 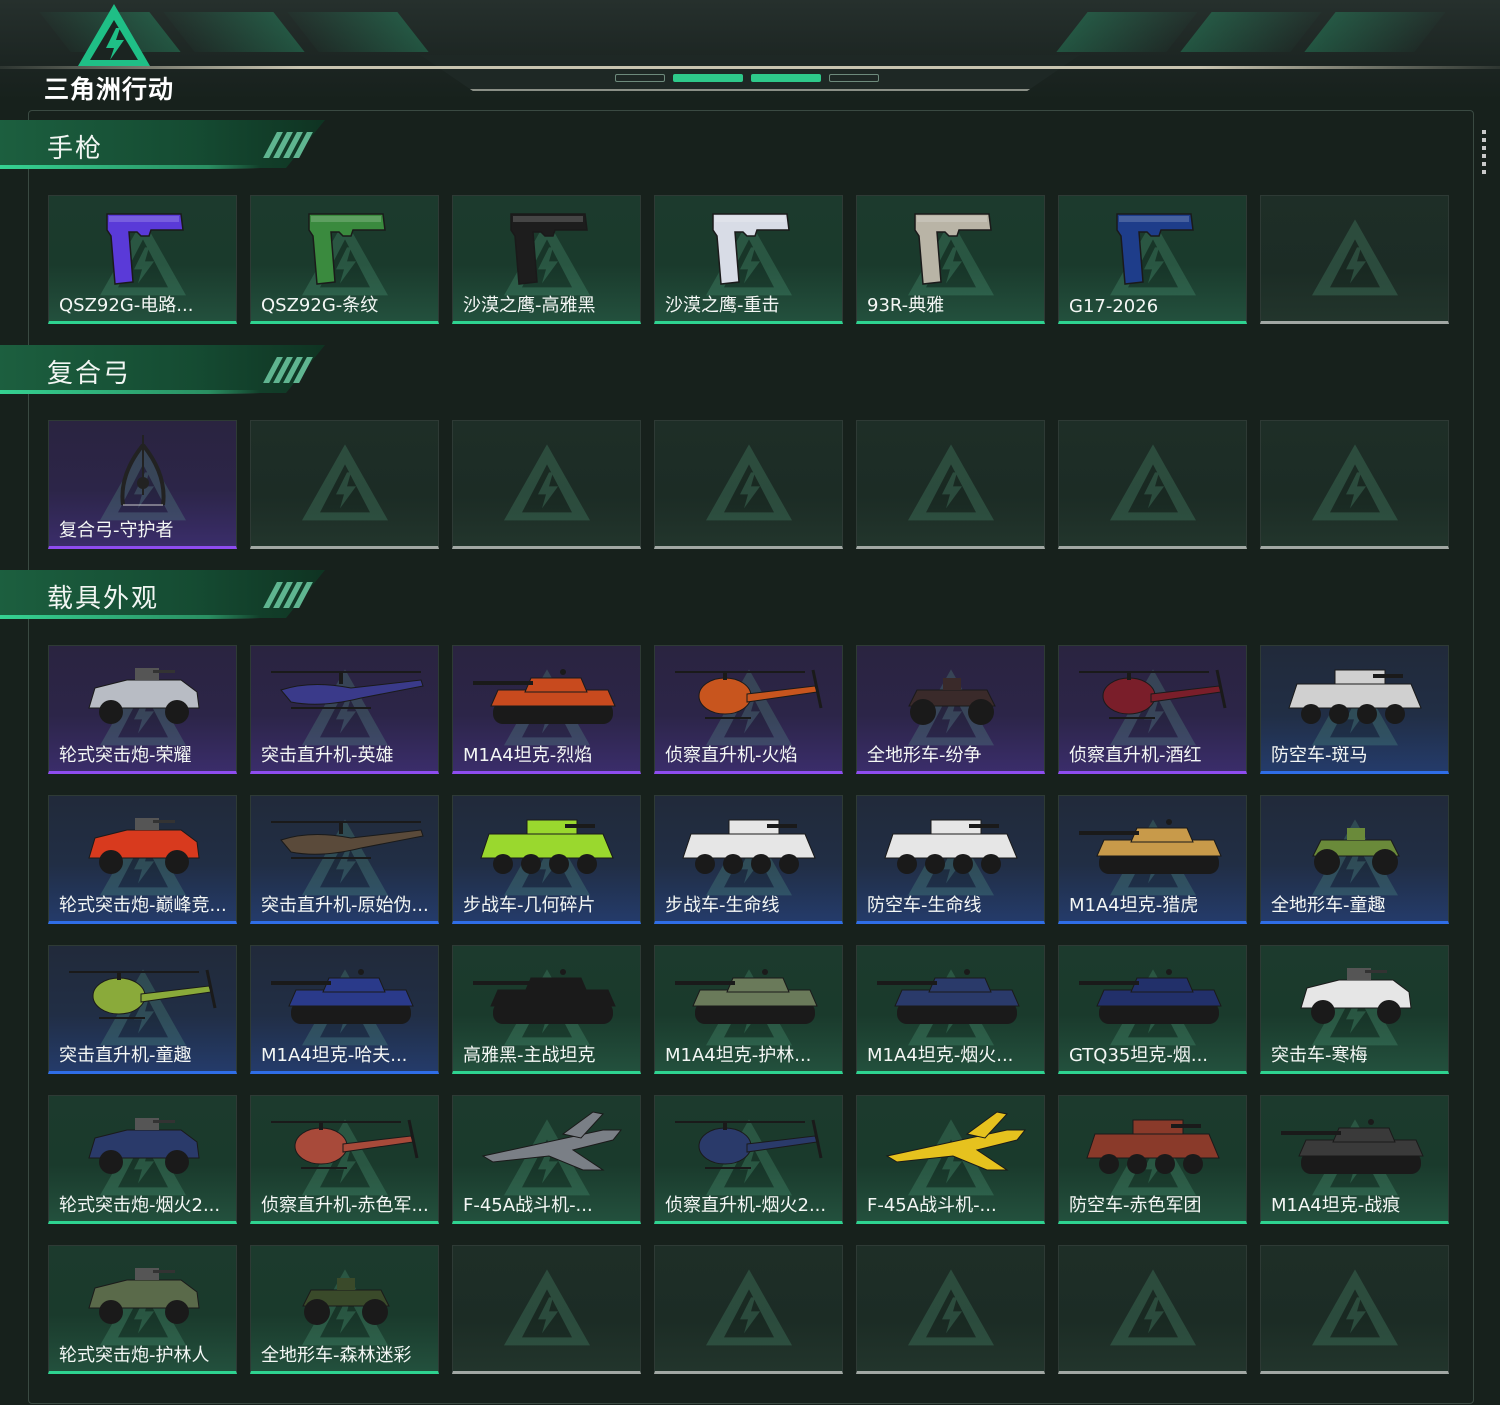 What do you see at coordinates (1135, 1205) in the screenshot?
I see `item-label: 防空车-赤色军团` at bounding box center [1135, 1205].